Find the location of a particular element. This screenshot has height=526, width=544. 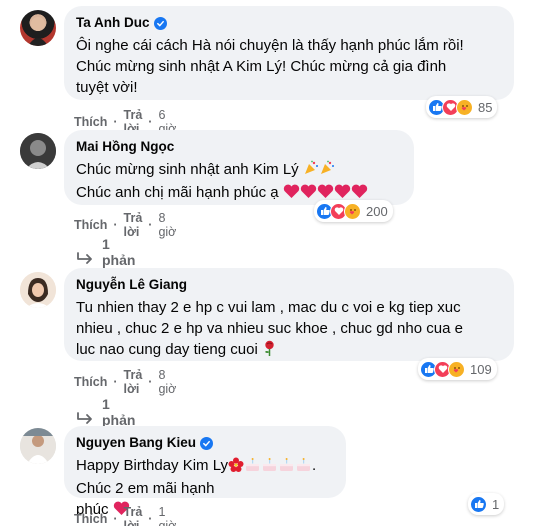

reaction-summary: 109 is located at coordinates (457, 369).